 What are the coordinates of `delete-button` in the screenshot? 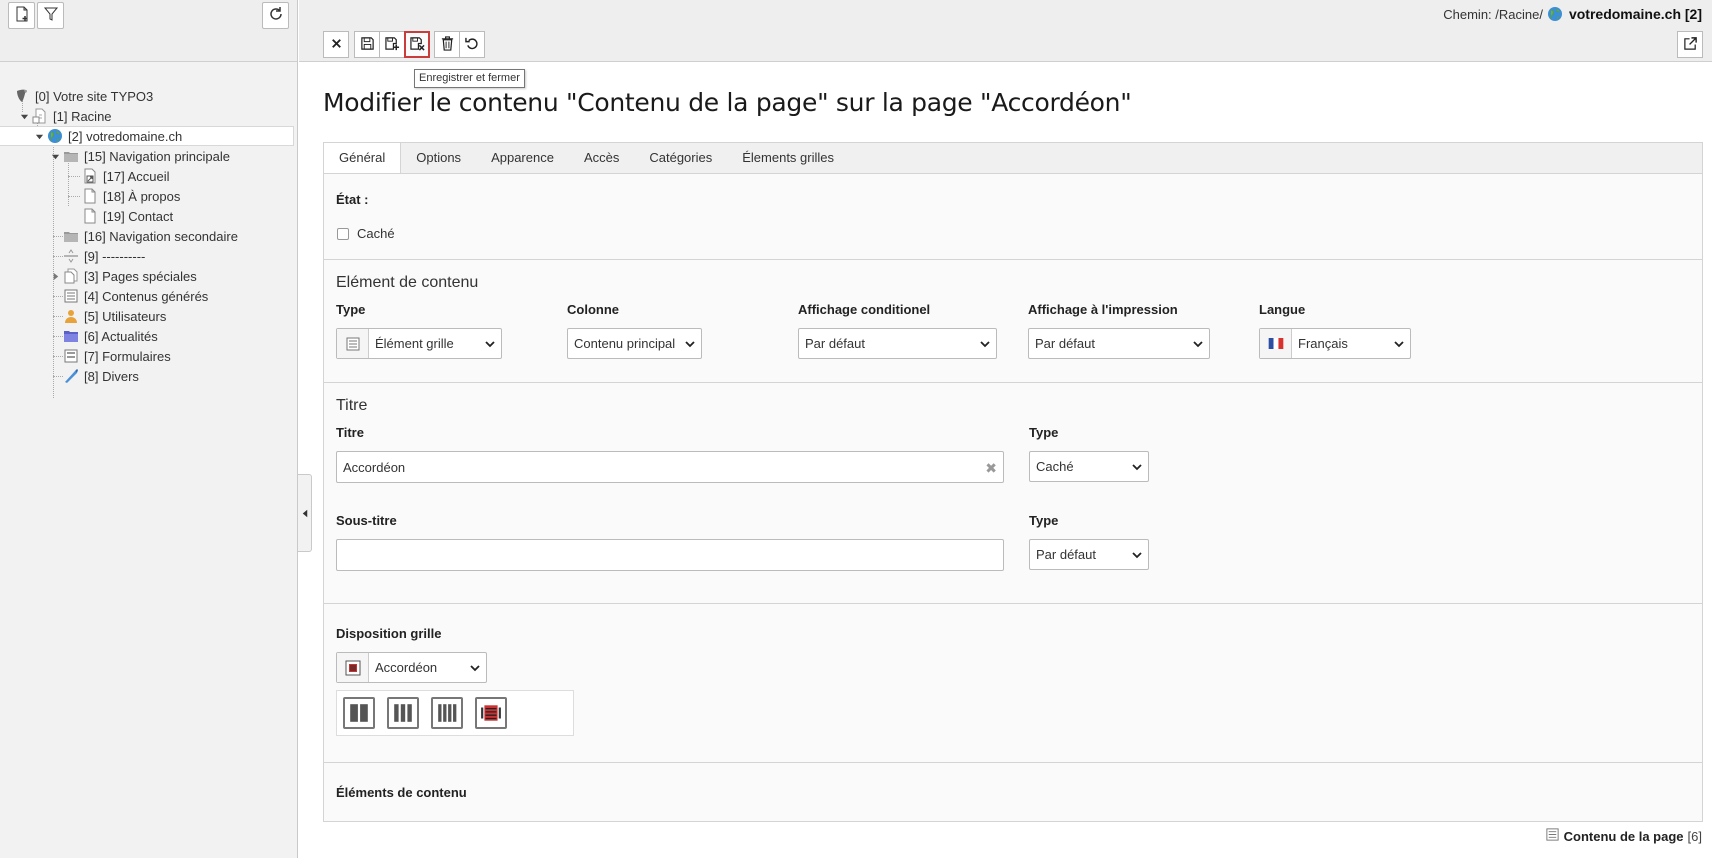 It's located at (447, 44).